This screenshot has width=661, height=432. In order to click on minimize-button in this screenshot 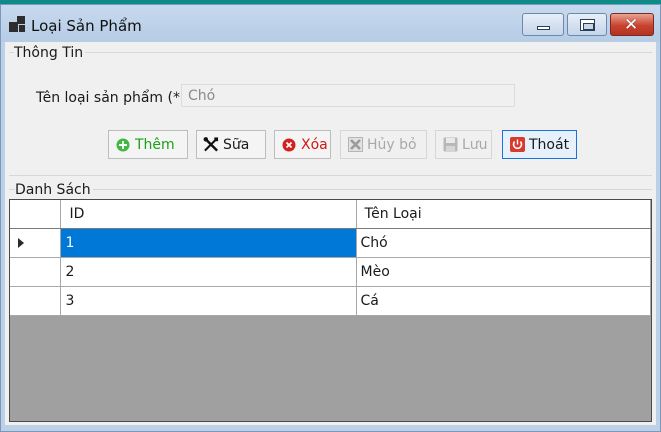, I will do `click(543, 24)`.